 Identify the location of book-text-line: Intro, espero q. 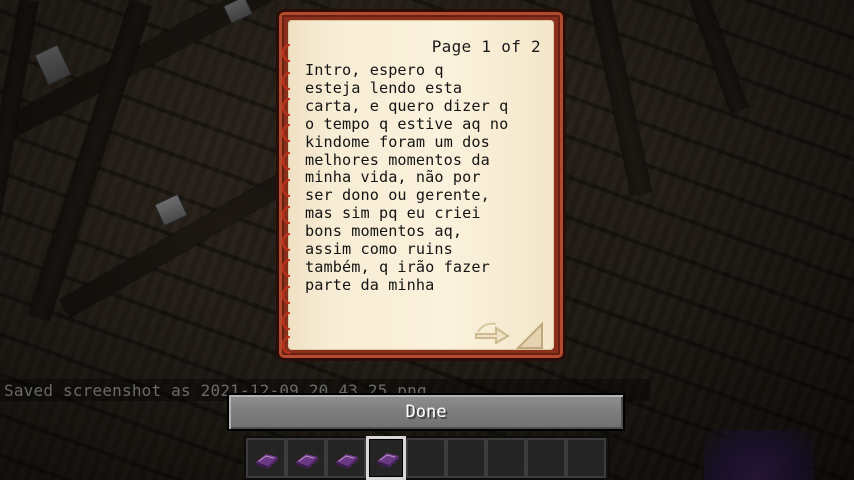
(374, 70).